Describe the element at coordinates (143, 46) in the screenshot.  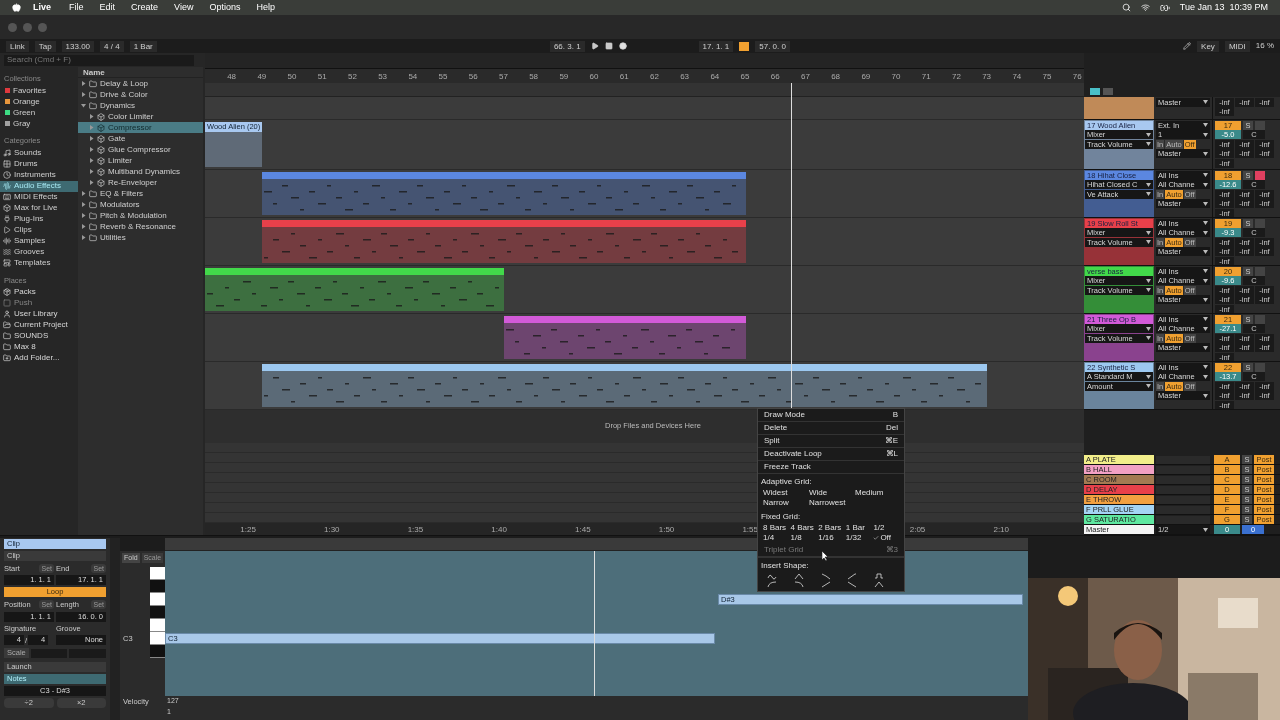
I see `quantize-menu: 1 Bar` at that location.